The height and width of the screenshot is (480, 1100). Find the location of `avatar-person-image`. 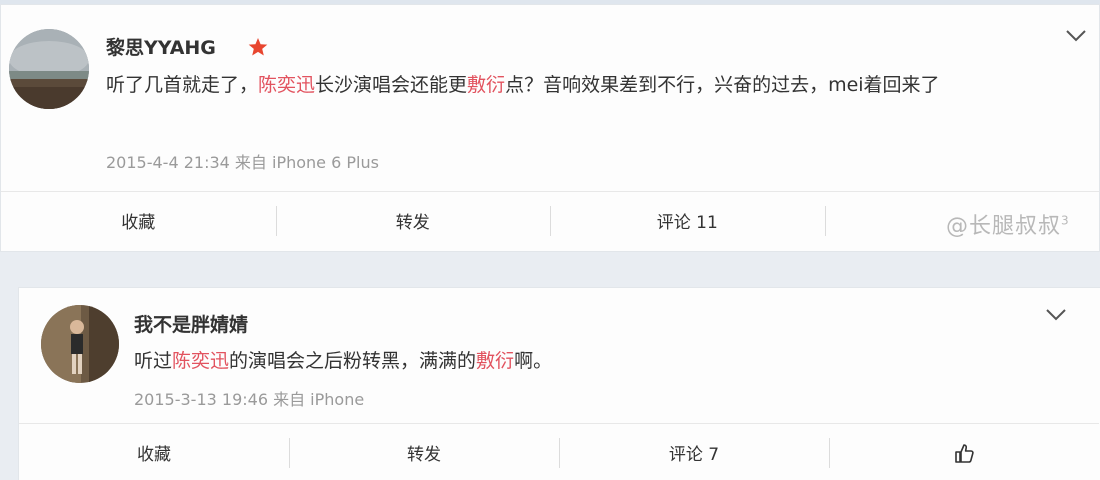

avatar-person-image is located at coordinates (80, 344).